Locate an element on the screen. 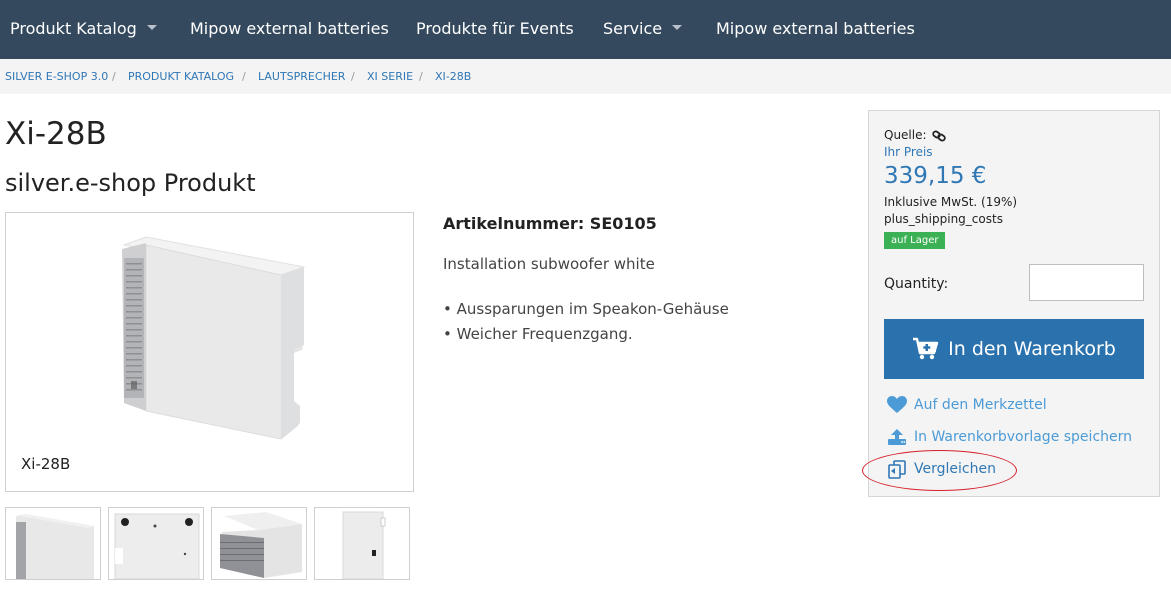  page-title: Xi-28B is located at coordinates (56, 134).